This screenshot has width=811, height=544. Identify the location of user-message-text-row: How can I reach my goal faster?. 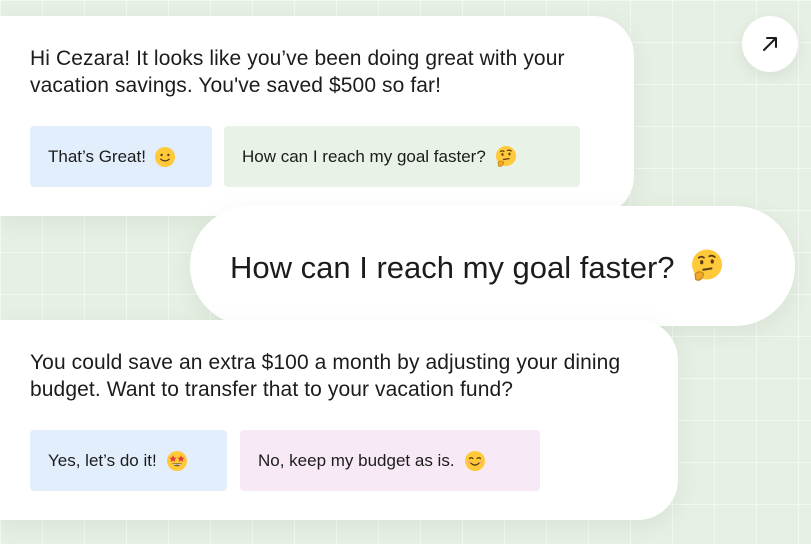
(477, 267).